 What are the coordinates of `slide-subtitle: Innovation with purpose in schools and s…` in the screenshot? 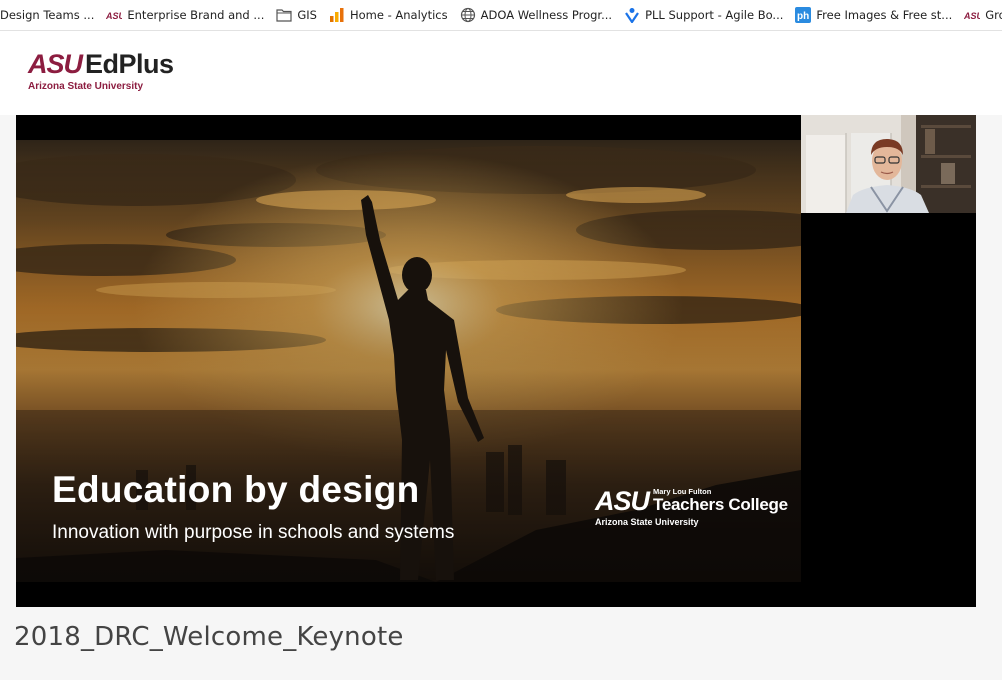 It's located at (253, 532).